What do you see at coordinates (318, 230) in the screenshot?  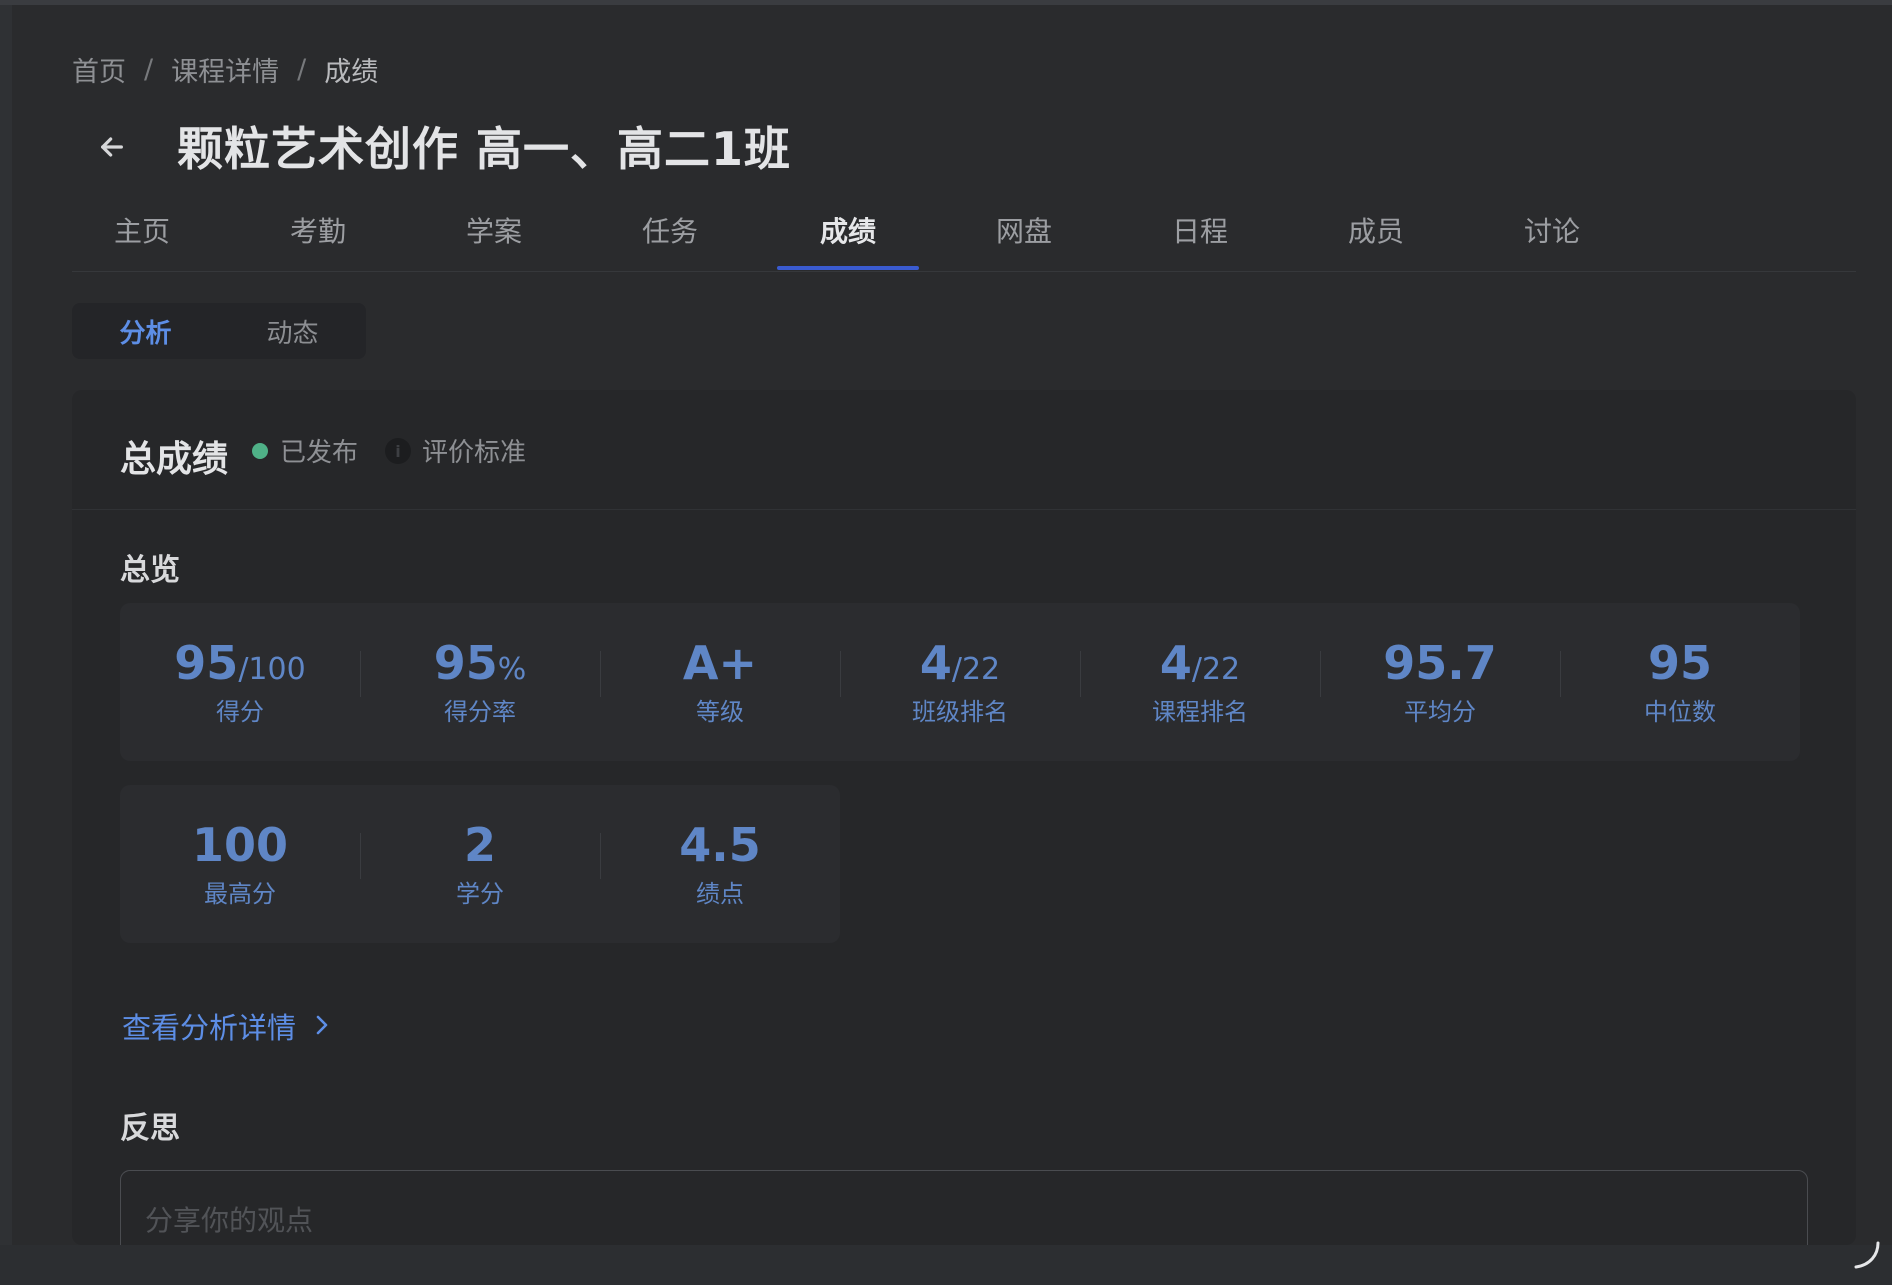 I see `tab-attendance: 考勤` at bounding box center [318, 230].